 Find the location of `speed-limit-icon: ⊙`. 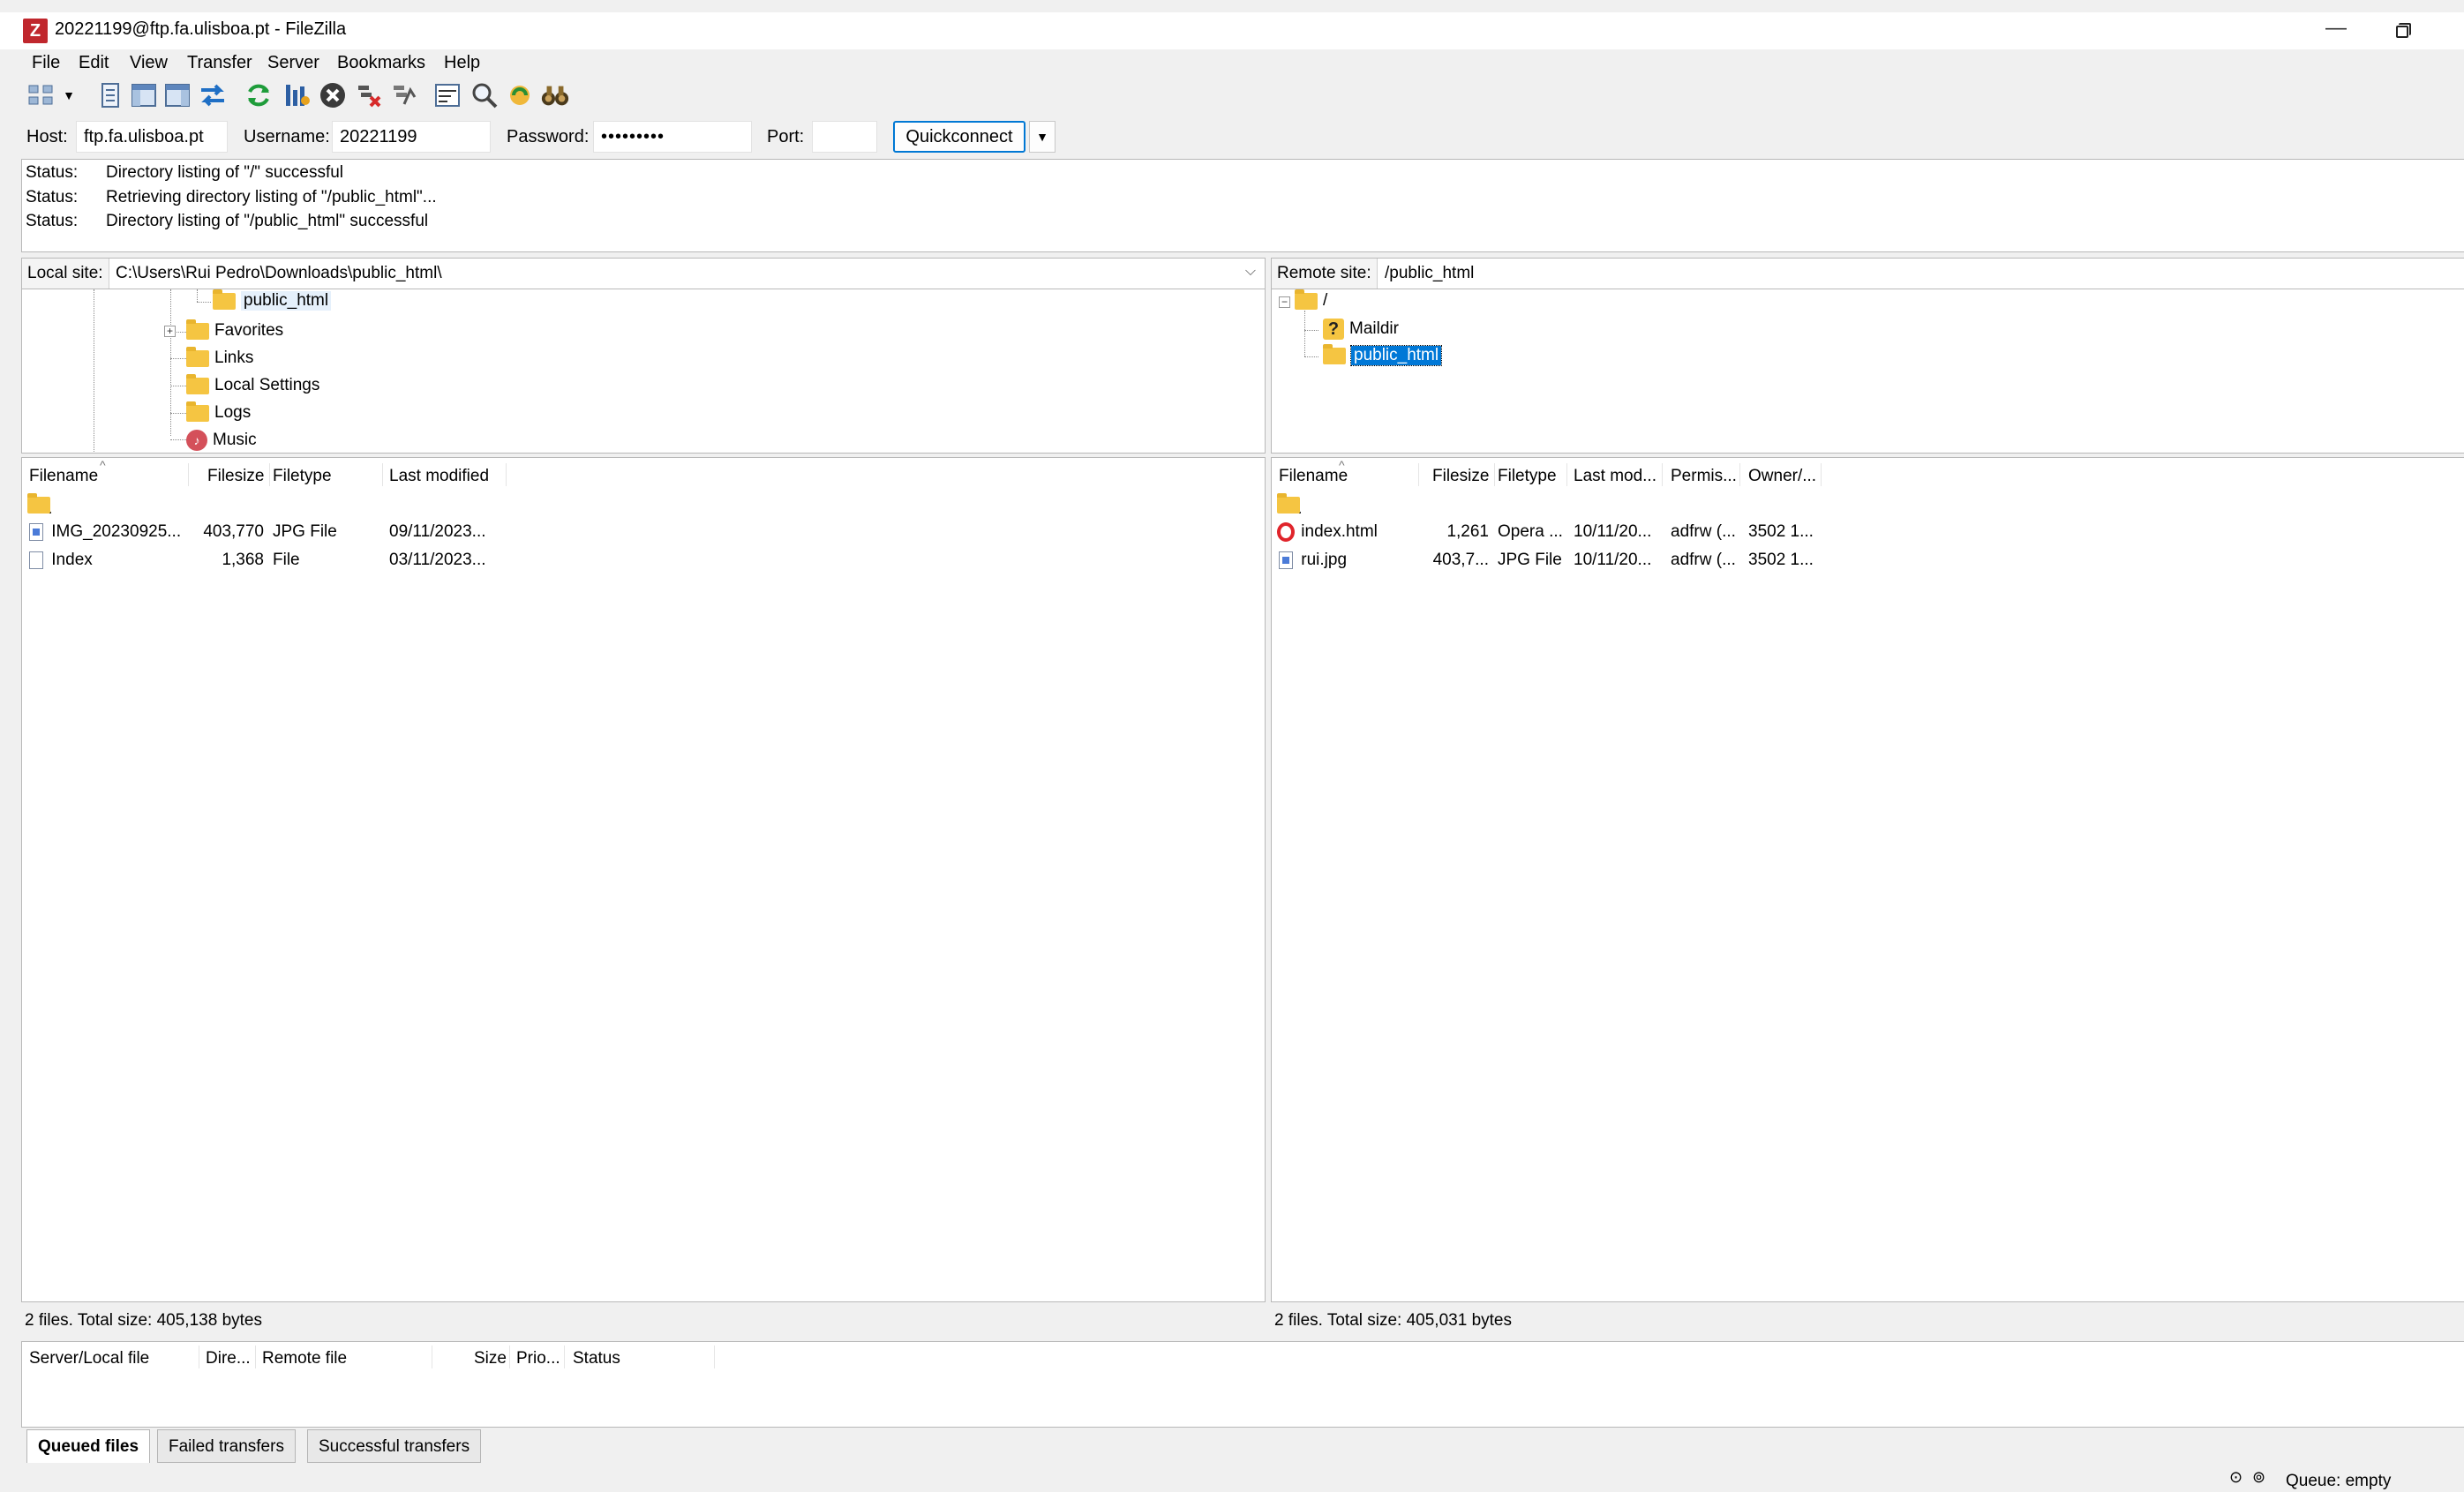

speed-limit-icon: ⊙ is located at coordinates (2235, 1477).